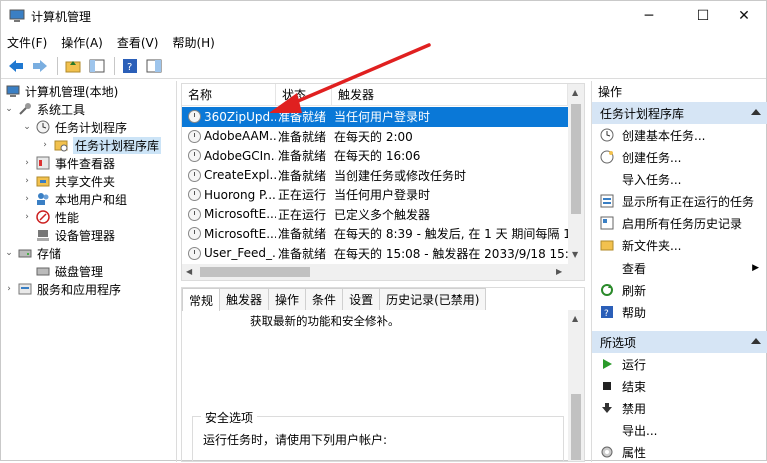 Image resolution: width=767 pixels, height=463 pixels. I want to click on clock-icon, so click(43, 127).